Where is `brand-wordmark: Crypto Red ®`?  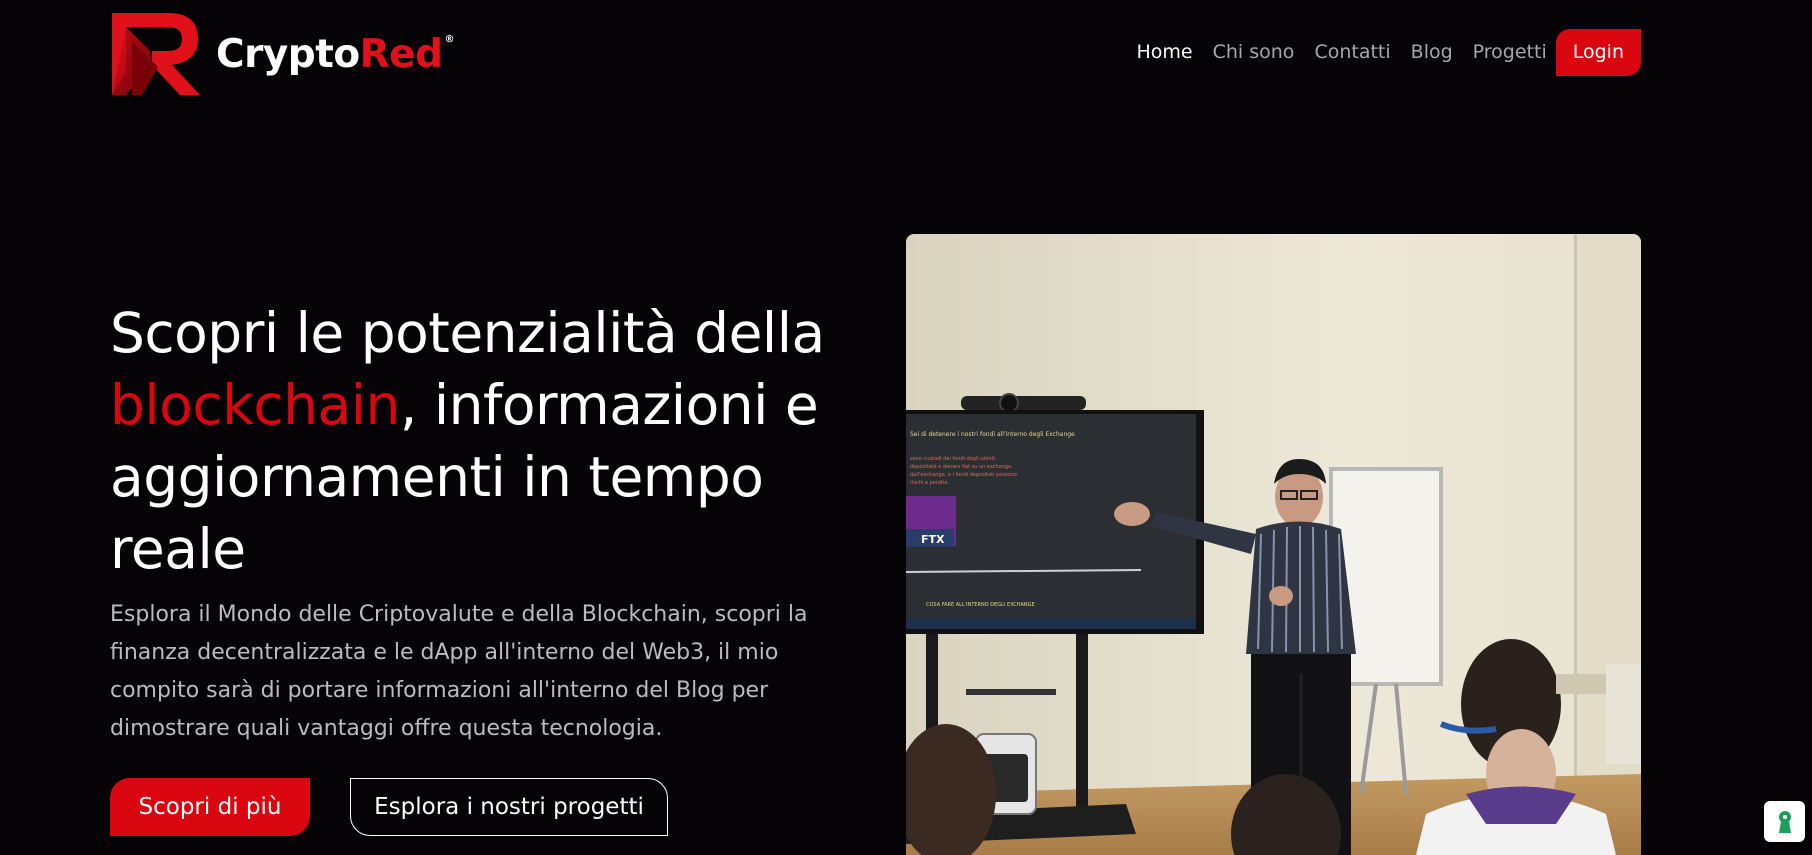
brand-wordmark: Crypto Red ® is located at coordinates (335, 54).